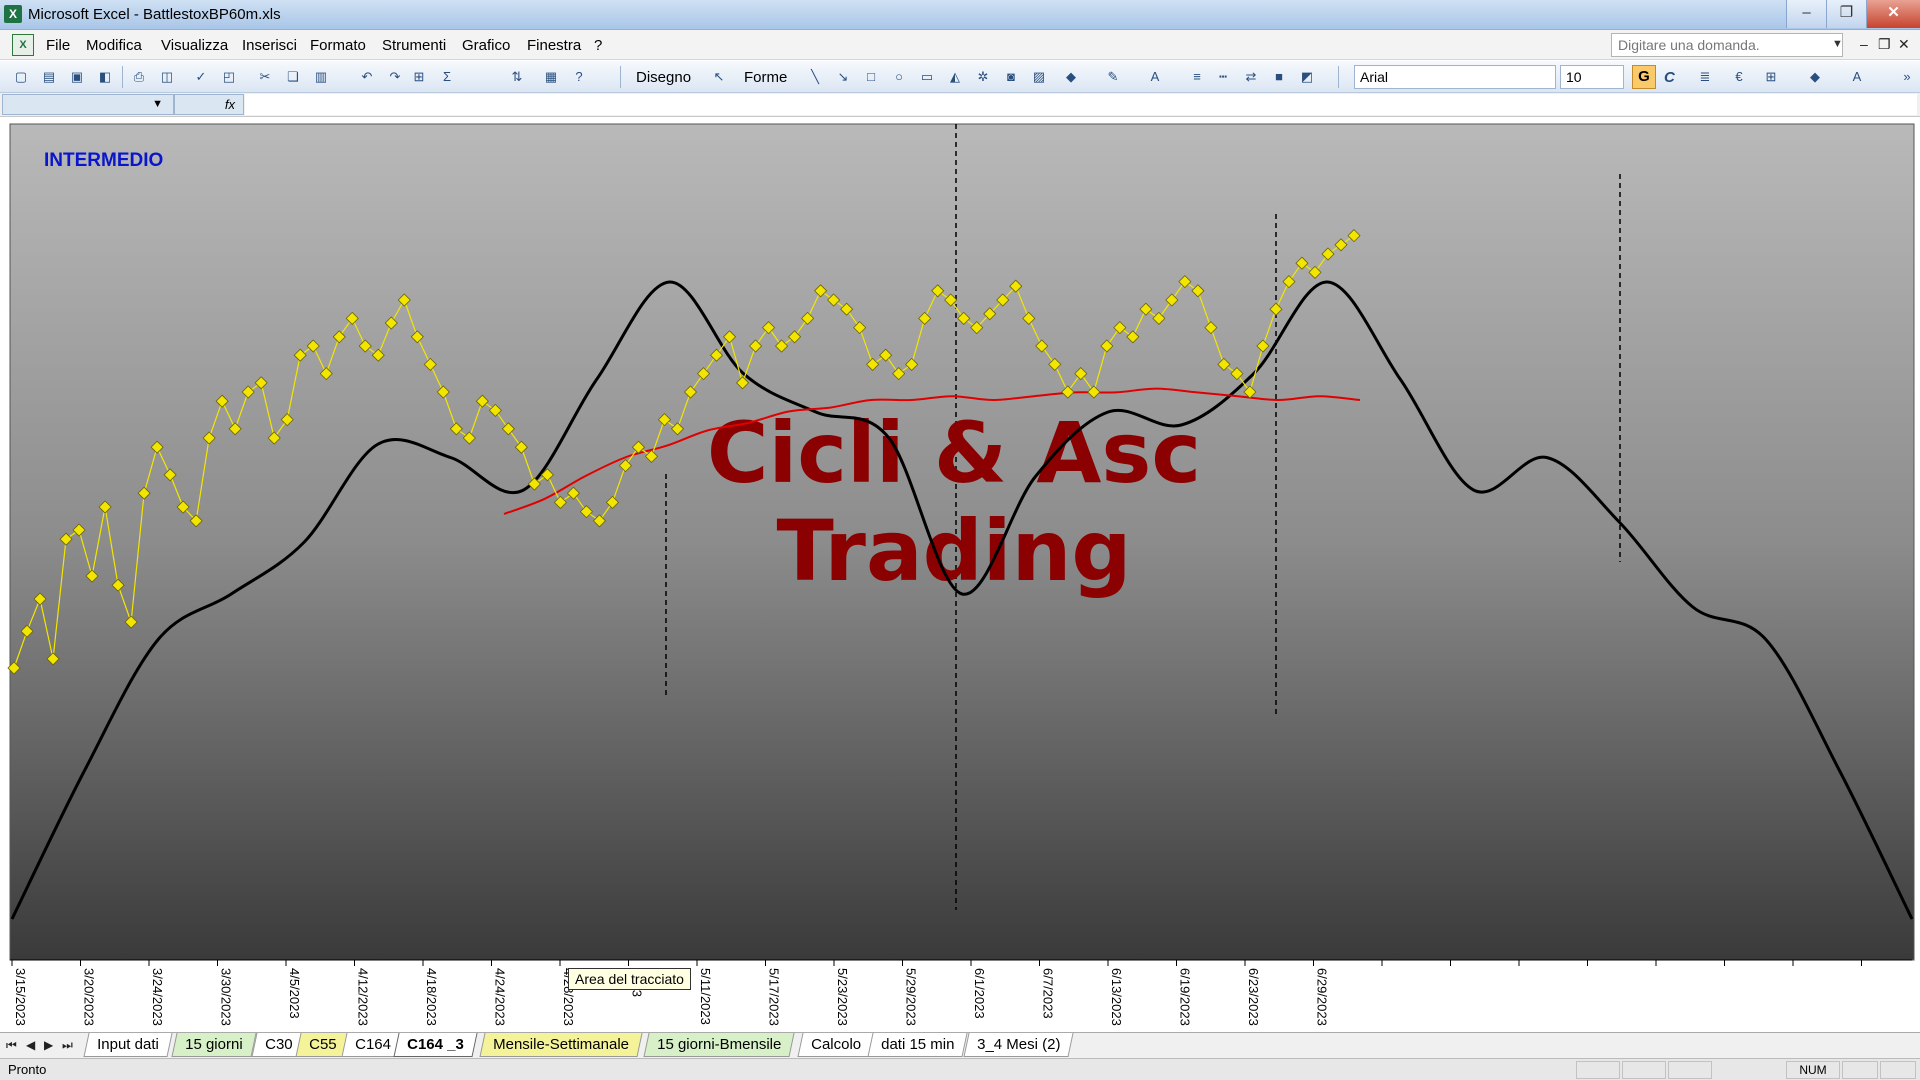 This screenshot has height=1080, width=1920. What do you see at coordinates (486, 45) in the screenshot?
I see `menu-grafico: Grafico` at bounding box center [486, 45].